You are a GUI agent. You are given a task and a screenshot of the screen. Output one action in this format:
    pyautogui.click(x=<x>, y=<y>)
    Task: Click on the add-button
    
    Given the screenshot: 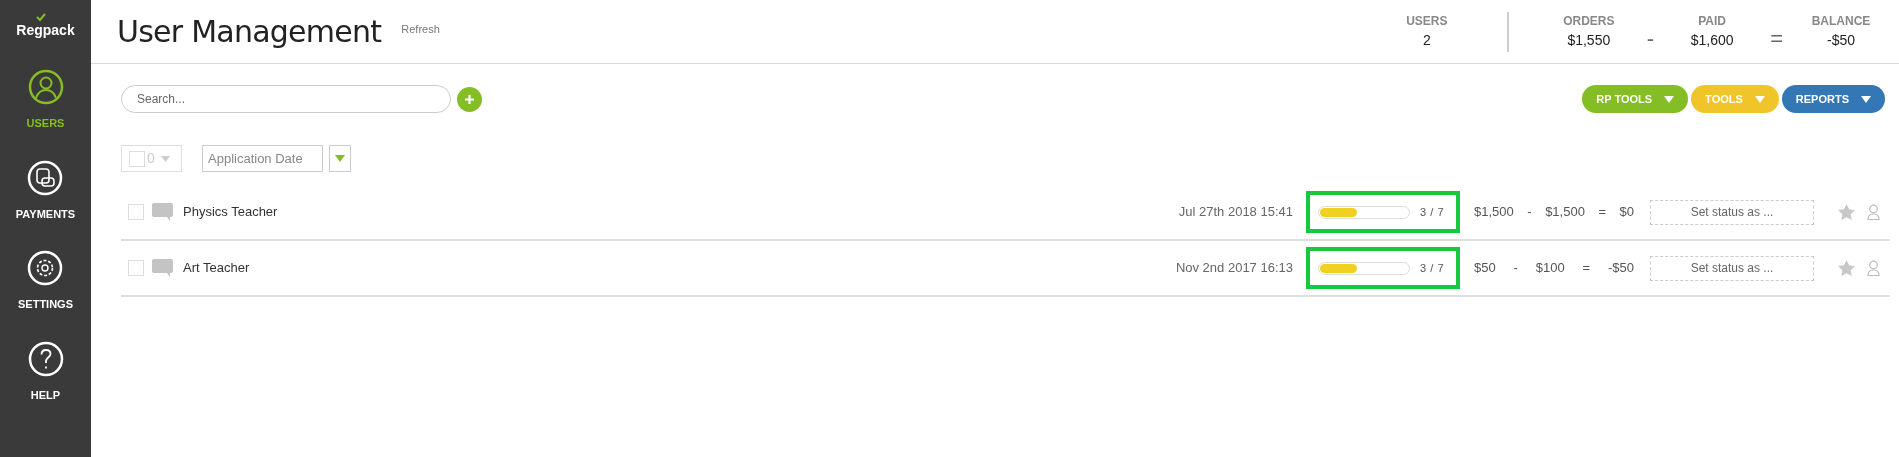 What is the action you would take?
    pyautogui.click(x=469, y=99)
    